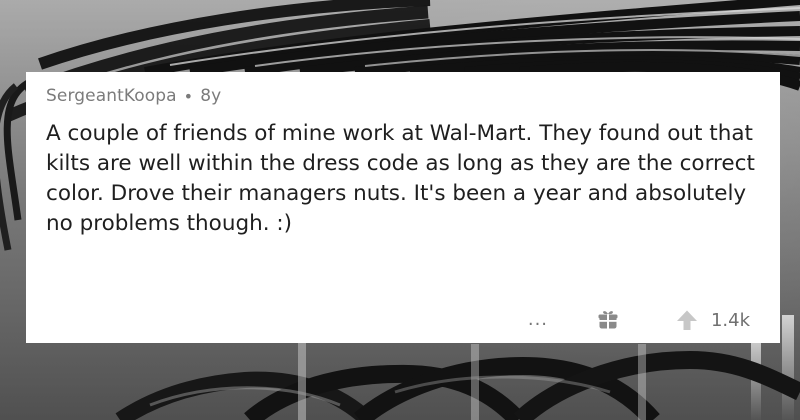 This screenshot has height=420, width=800. What do you see at coordinates (636, 320) in the screenshot?
I see `comment-actions: ... 1.4k` at bounding box center [636, 320].